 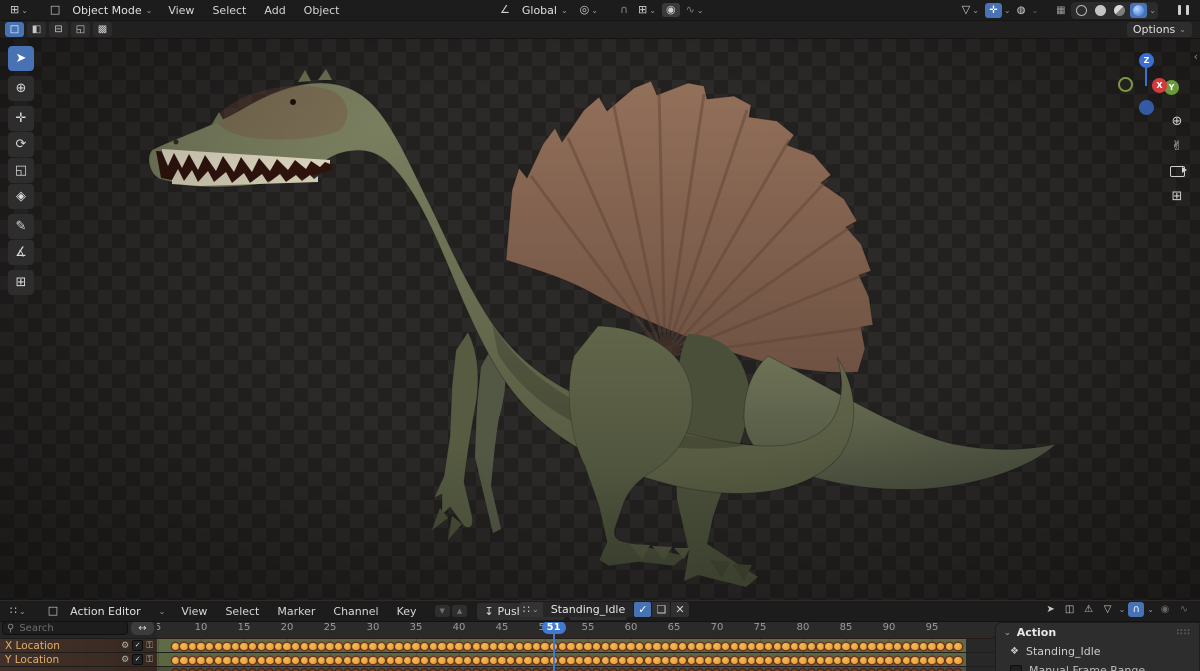 I want to click on dope-mode-icon-button: □, so click(x=53, y=611).